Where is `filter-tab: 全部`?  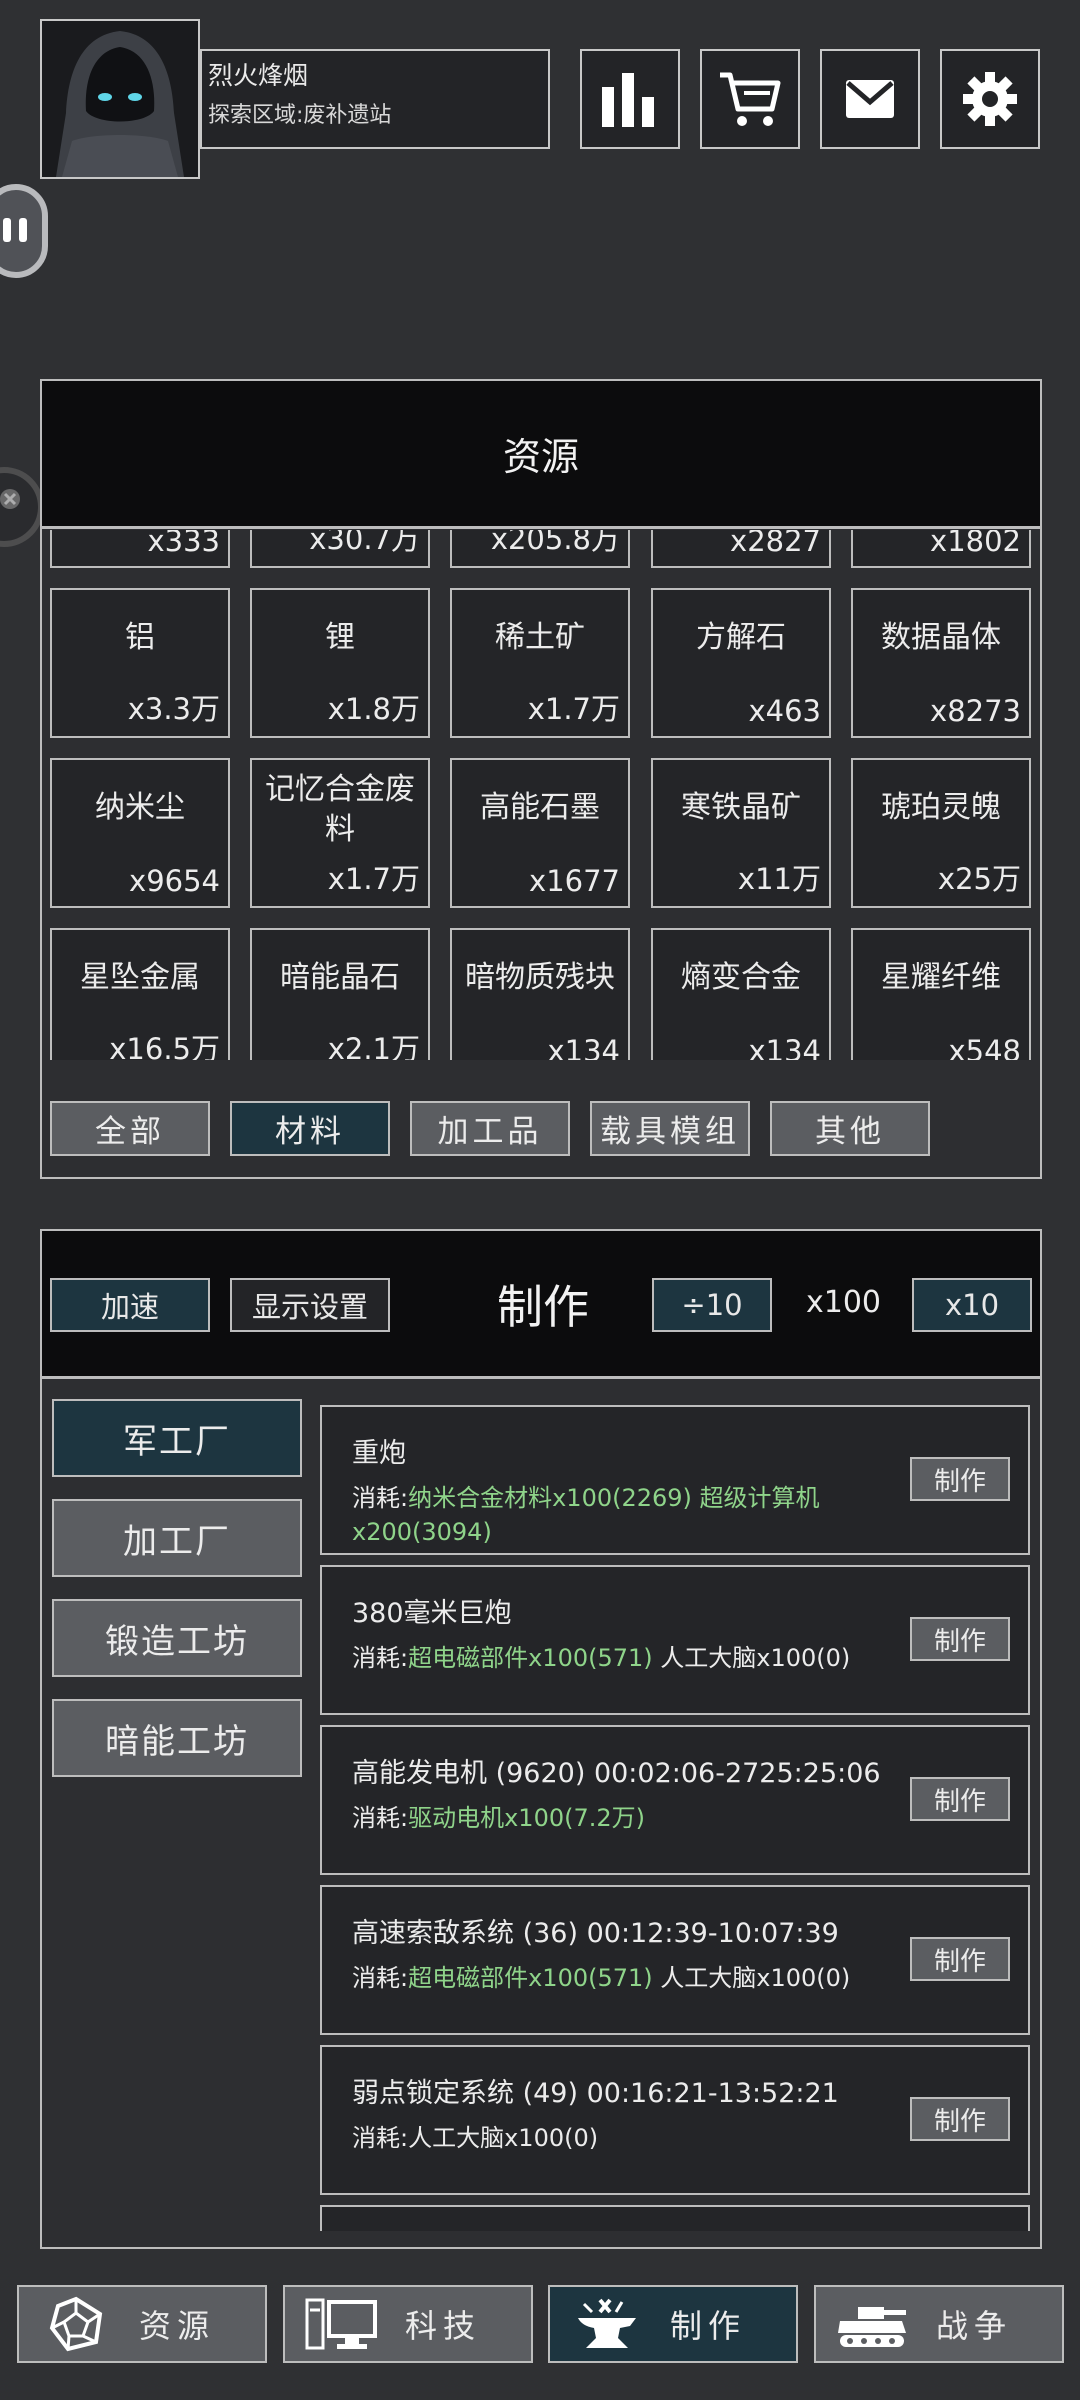
filter-tab: 全部 is located at coordinates (130, 1128).